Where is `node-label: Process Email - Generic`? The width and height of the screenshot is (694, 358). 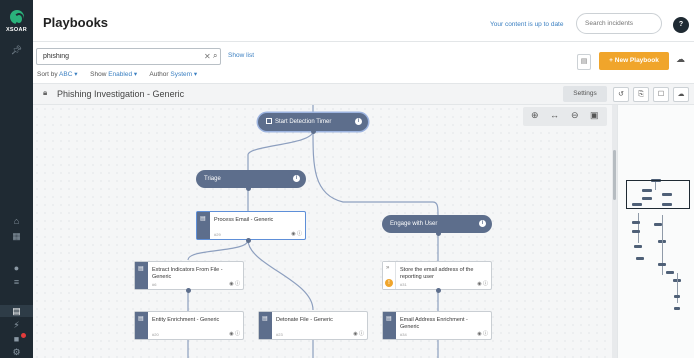 node-label: Process Email - Generic is located at coordinates (244, 220).